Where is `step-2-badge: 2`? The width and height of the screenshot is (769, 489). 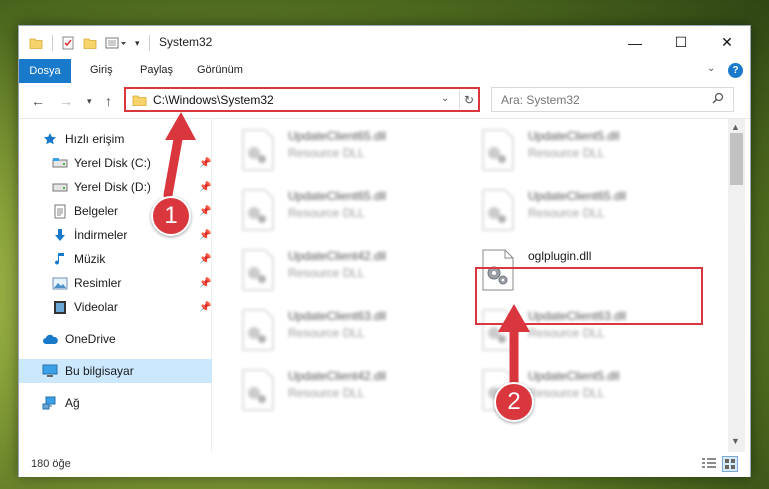
step-2-badge: 2 is located at coordinates (514, 402).